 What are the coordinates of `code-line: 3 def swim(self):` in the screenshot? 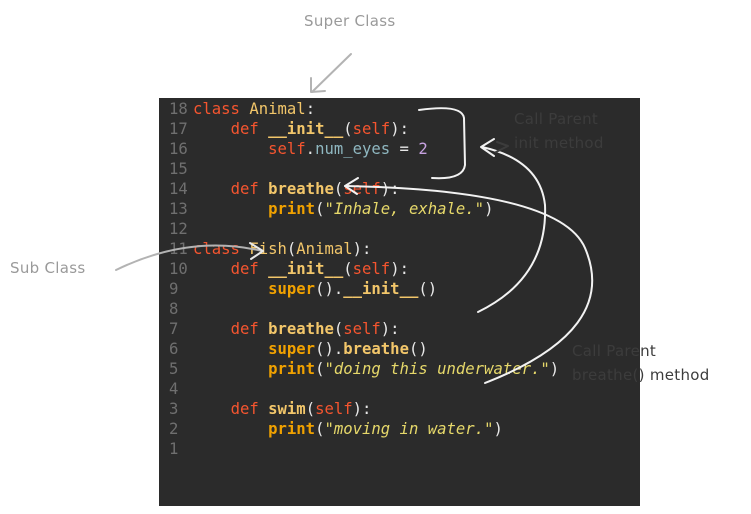 It's located at (399, 409).